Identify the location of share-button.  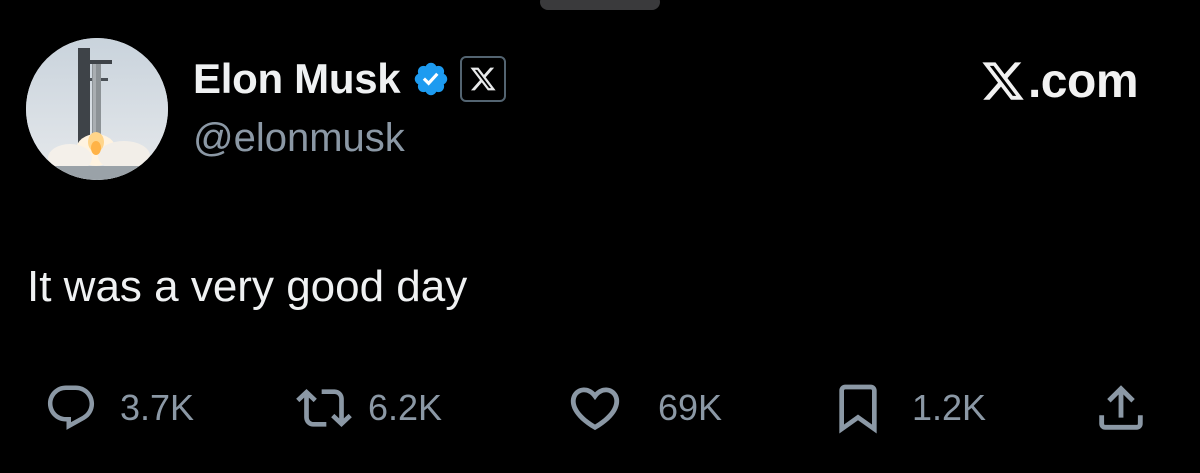
(1121, 408).